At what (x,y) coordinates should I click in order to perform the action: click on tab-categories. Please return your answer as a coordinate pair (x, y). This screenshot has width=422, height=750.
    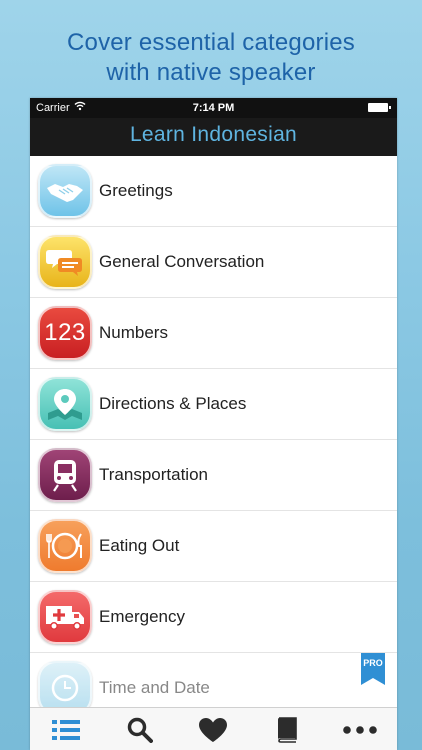
    Looking at the image, I should click on (66, 729).